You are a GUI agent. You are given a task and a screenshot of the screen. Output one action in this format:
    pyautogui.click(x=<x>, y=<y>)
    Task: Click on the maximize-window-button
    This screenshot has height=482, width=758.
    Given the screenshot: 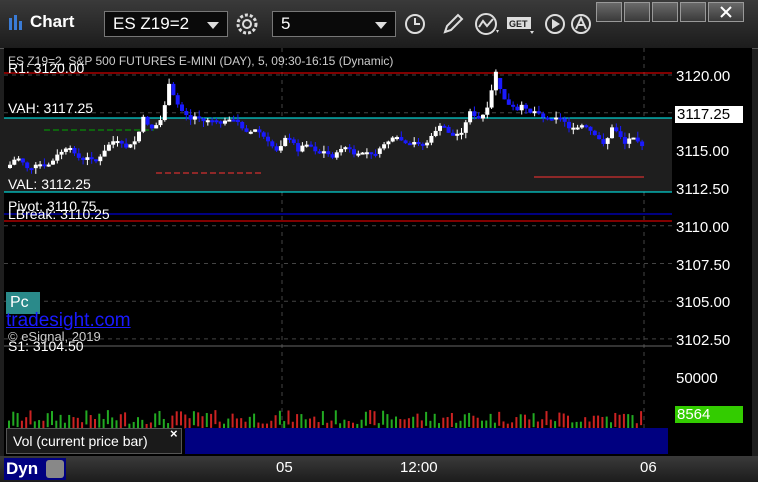 What is the action you would take?
    pyautogui.click(x=693, y=12)
    